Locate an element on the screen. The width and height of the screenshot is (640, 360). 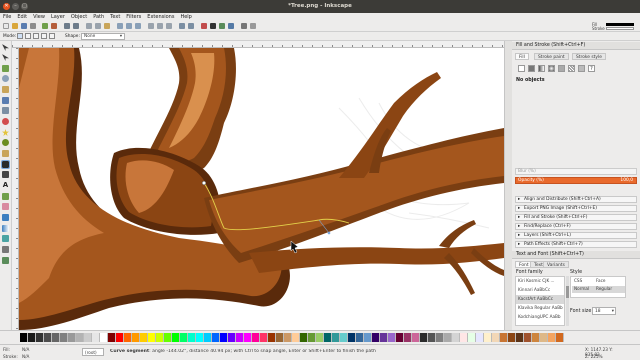
unset-paint-button: ? is located at coordinates (591, 68).